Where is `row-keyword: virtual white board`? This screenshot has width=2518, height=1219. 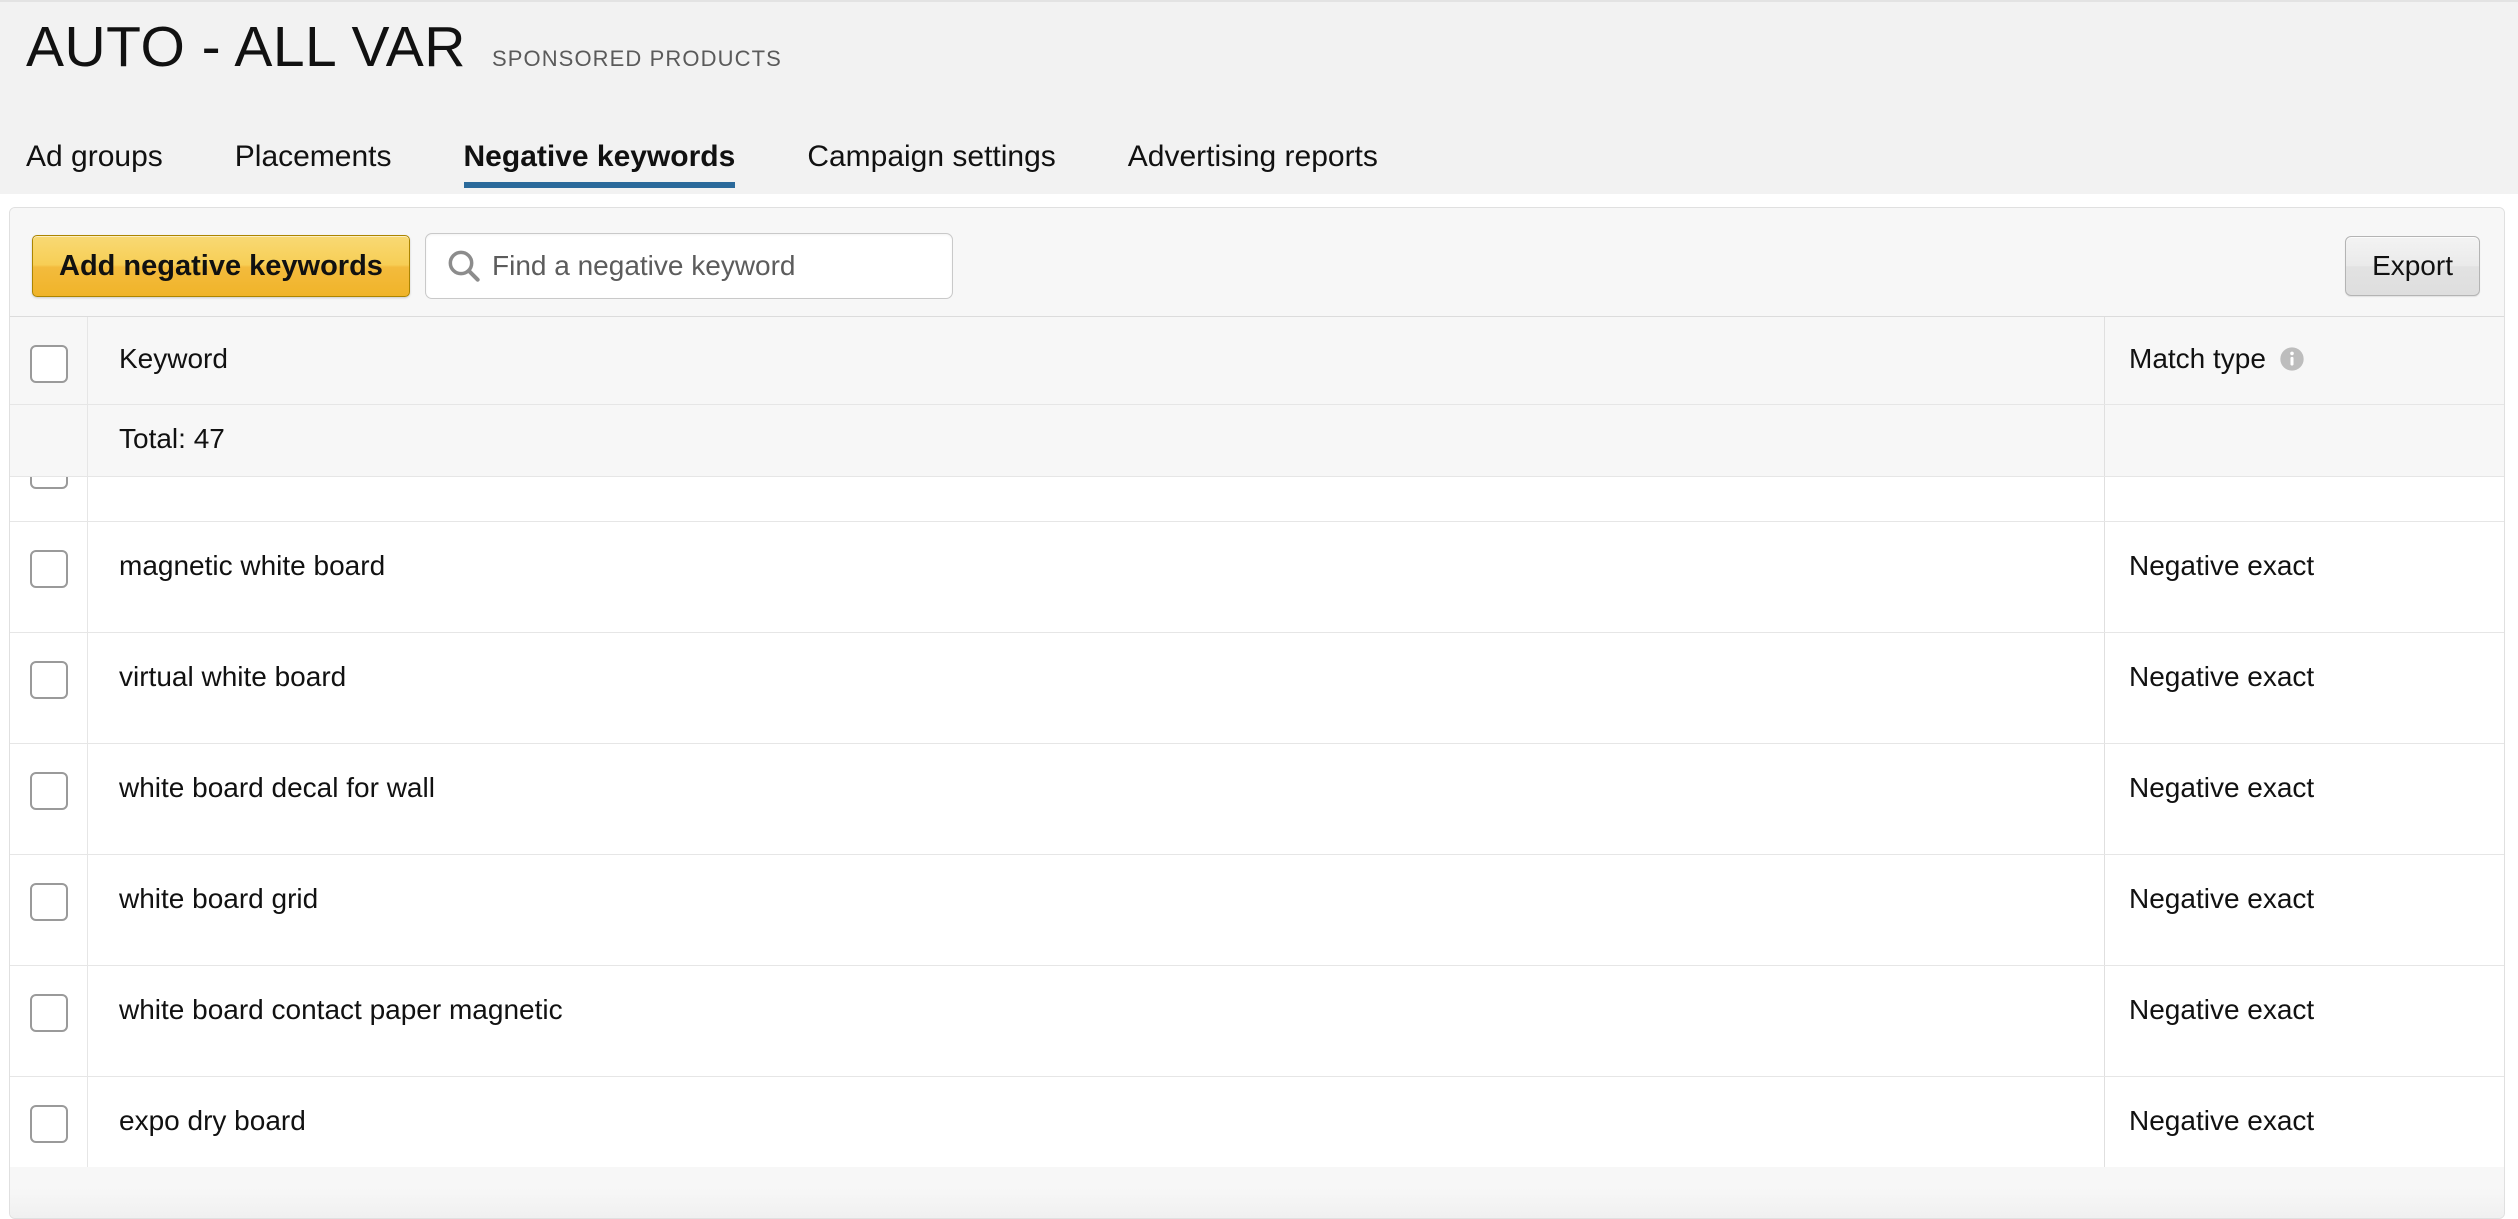 row-keyword: virtual white board is located at coordinates (233, 676).